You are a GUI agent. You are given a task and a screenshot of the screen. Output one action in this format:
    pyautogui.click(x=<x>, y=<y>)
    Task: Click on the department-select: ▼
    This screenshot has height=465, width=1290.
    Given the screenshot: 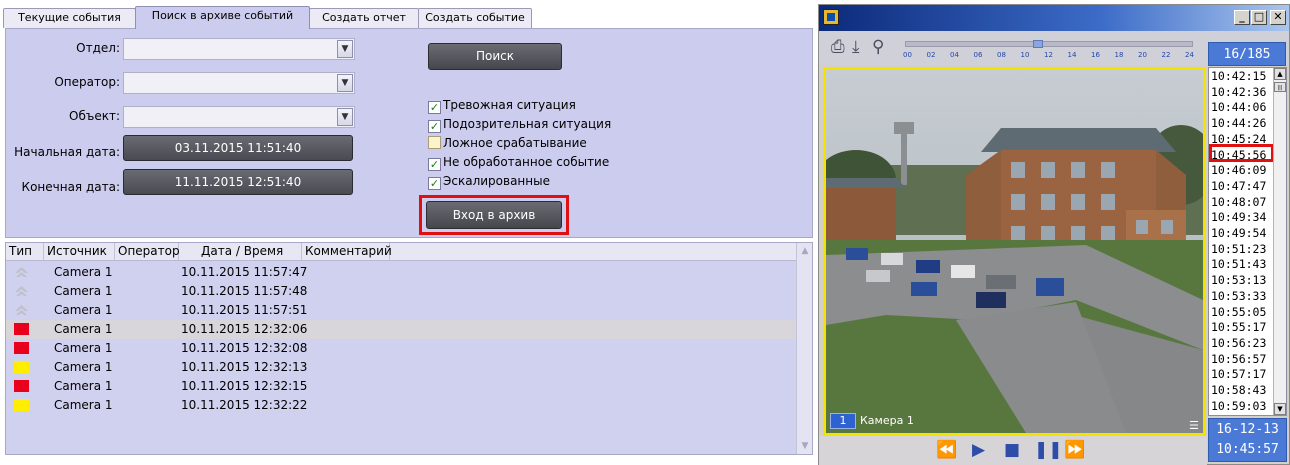 What is the action you would take?
    pyautogui.click(x=239, y=49)
    